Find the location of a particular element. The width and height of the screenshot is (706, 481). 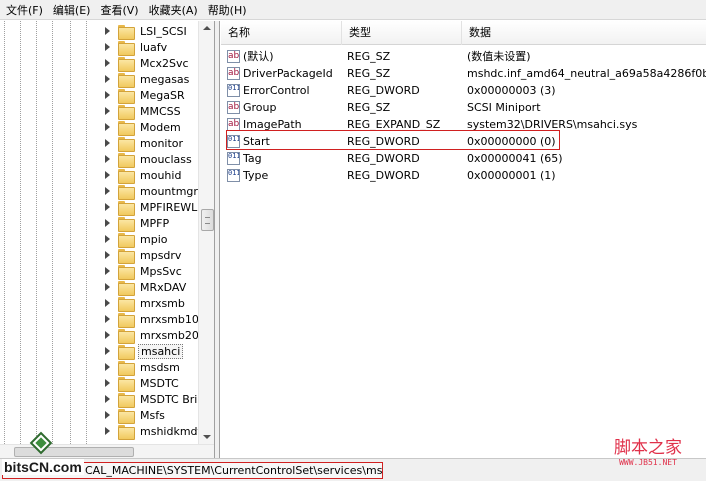

menu-help: 帮助(H) is located at coordinates (227, 10).